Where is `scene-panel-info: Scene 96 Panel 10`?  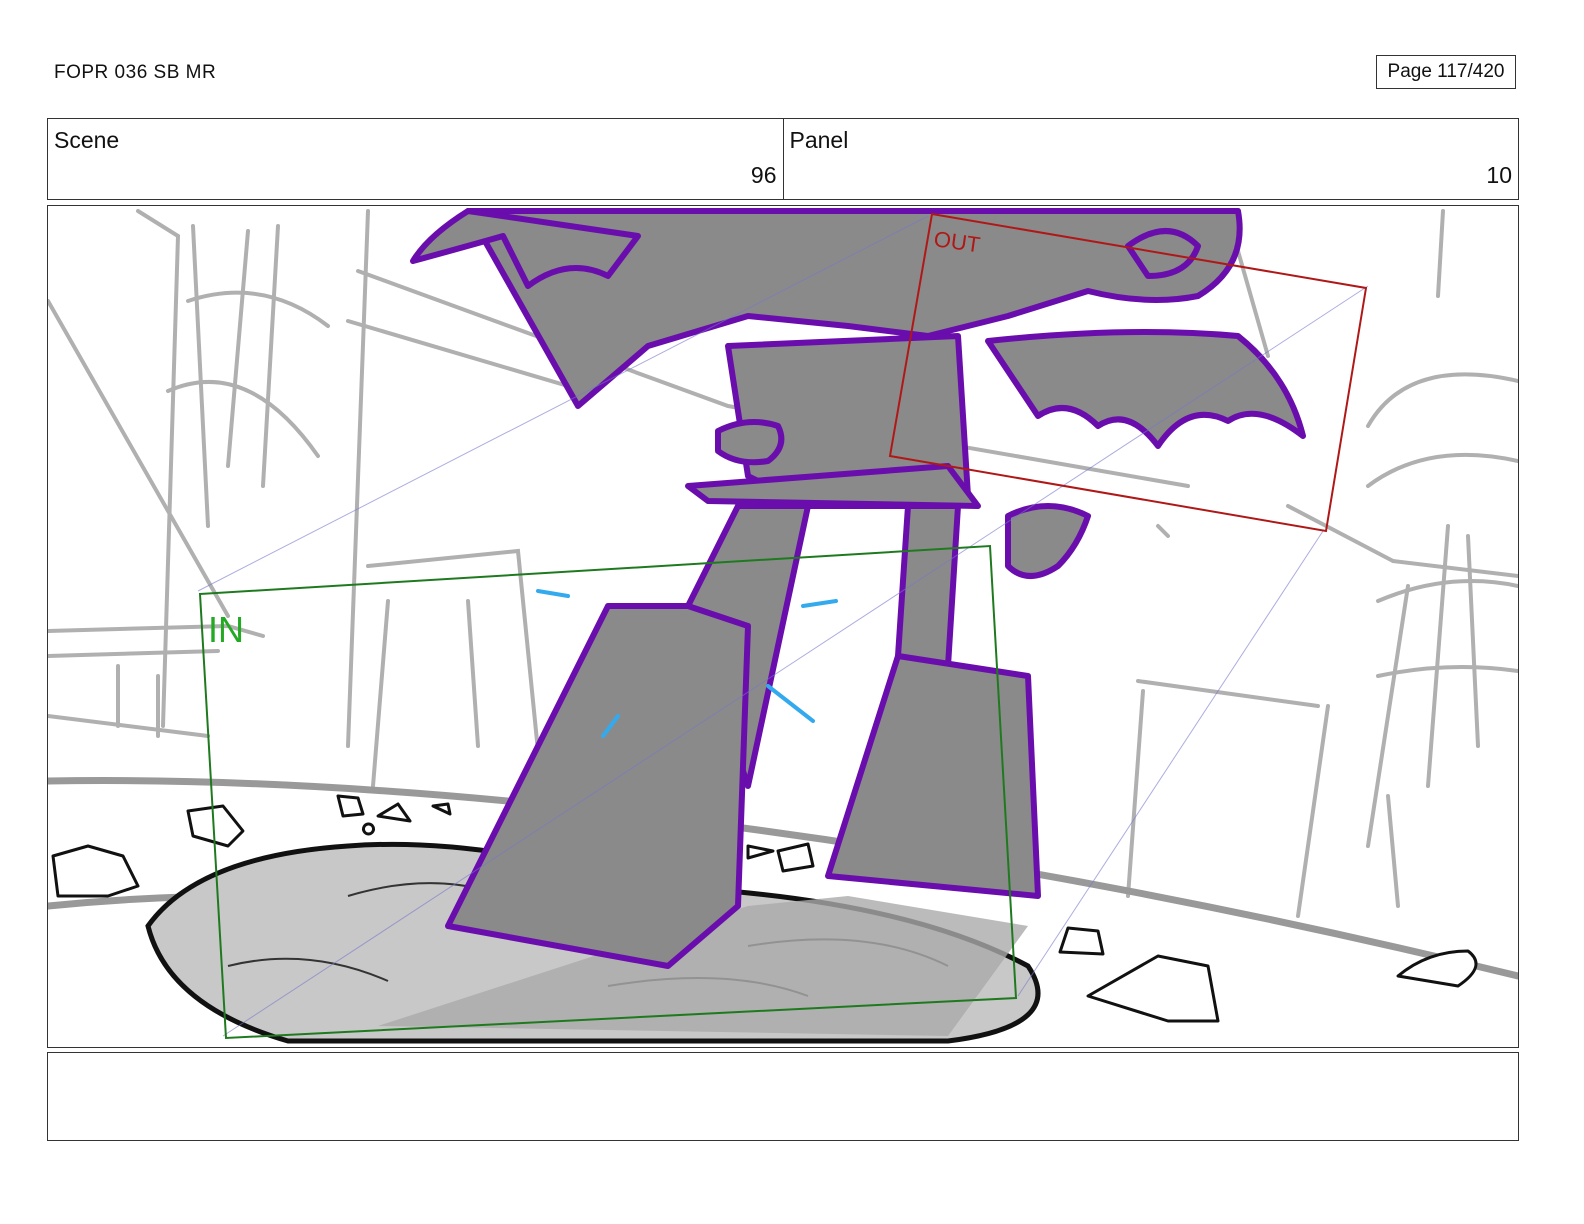
scene-panel-info: Scene 96 Panel 10 is located at coordinates (783, 159).